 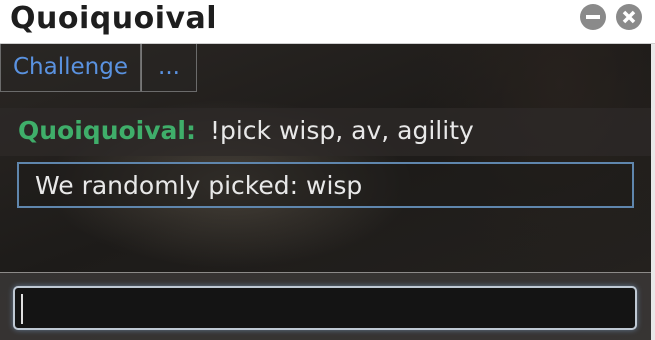 I want to click on close-button, so click(x=629, y=17).